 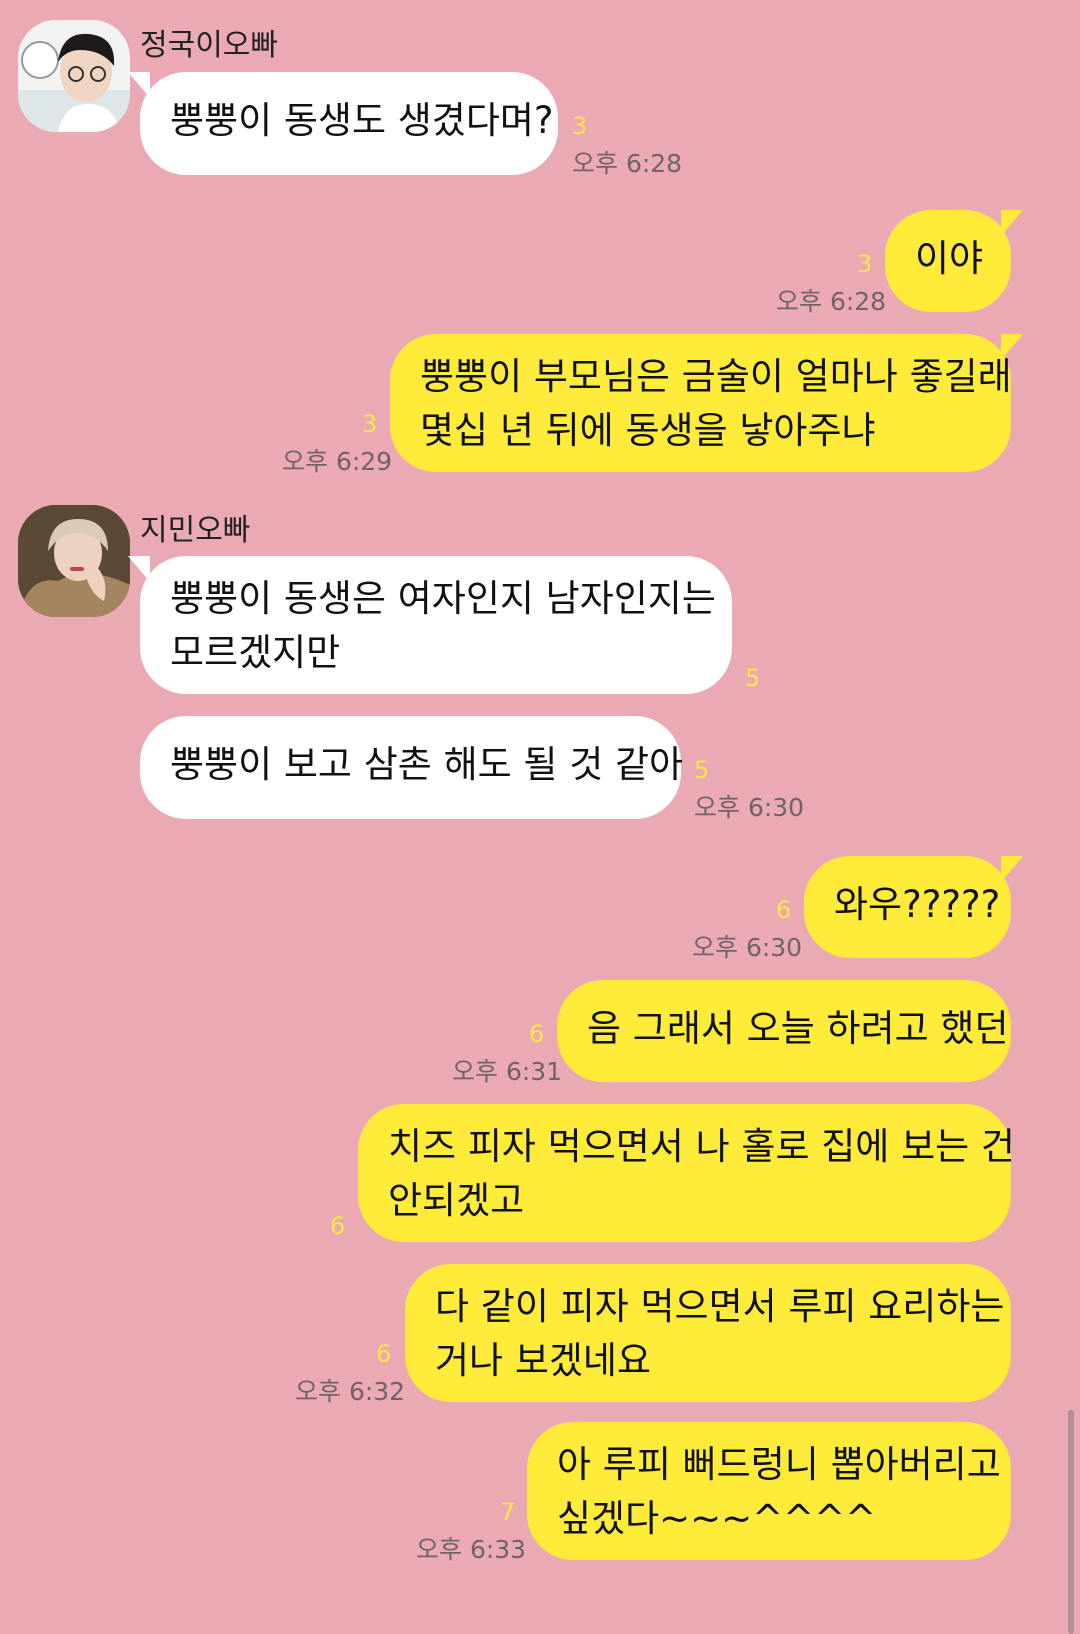 I want to click on scrollbar, so click(x=1071, y=1522).